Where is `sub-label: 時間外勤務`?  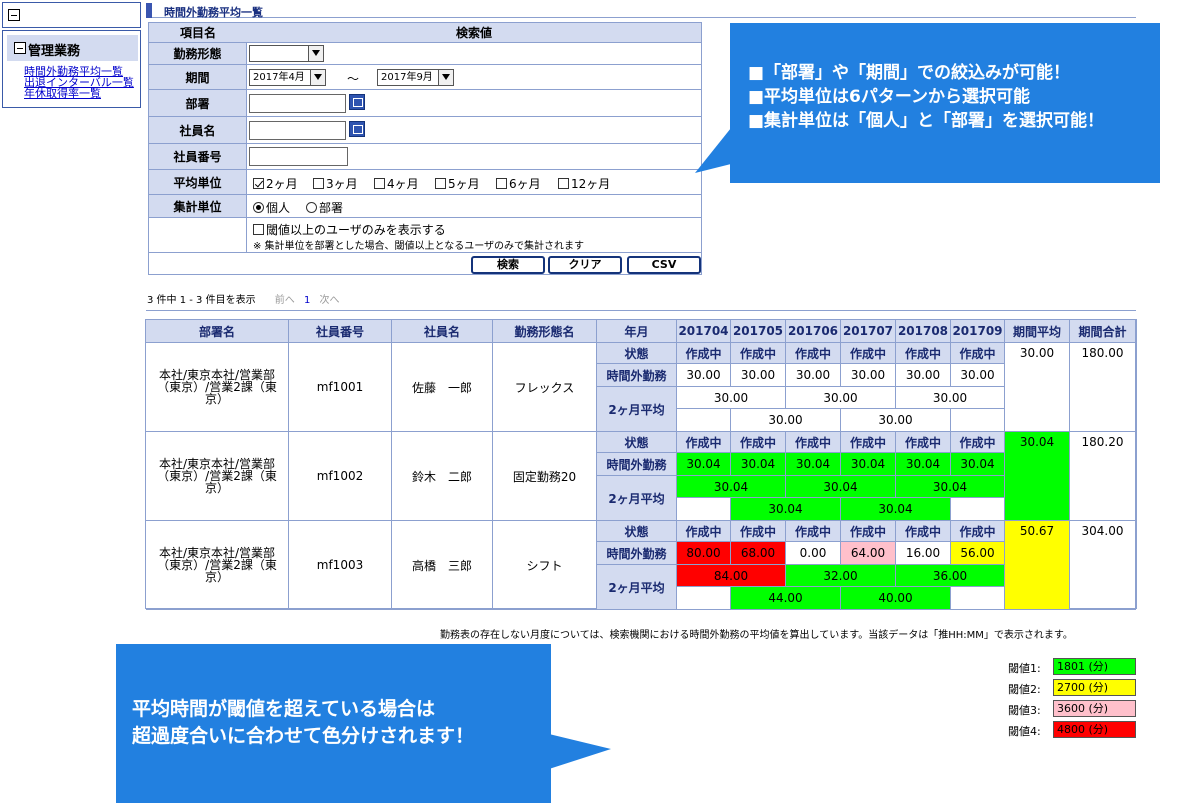 sub-label: 時間外勤務 is located at coordinates (637, 553).